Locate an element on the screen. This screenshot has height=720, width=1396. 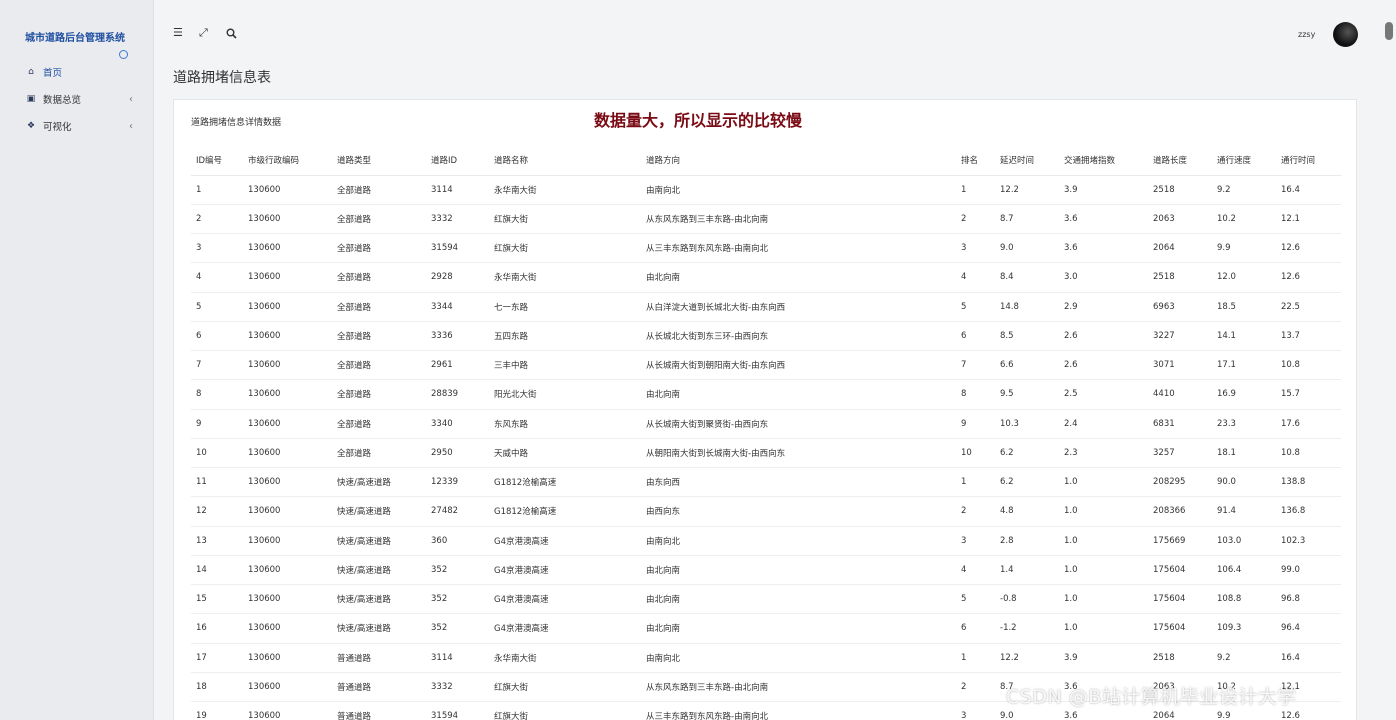
table-cell: 由南向北 is located at coordinates (798, 541).